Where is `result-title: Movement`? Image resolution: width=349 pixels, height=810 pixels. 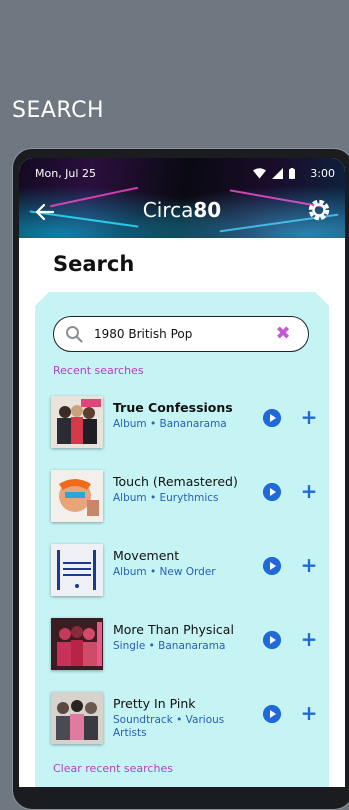 result-title: Movement is located at coordinates (146, 555).